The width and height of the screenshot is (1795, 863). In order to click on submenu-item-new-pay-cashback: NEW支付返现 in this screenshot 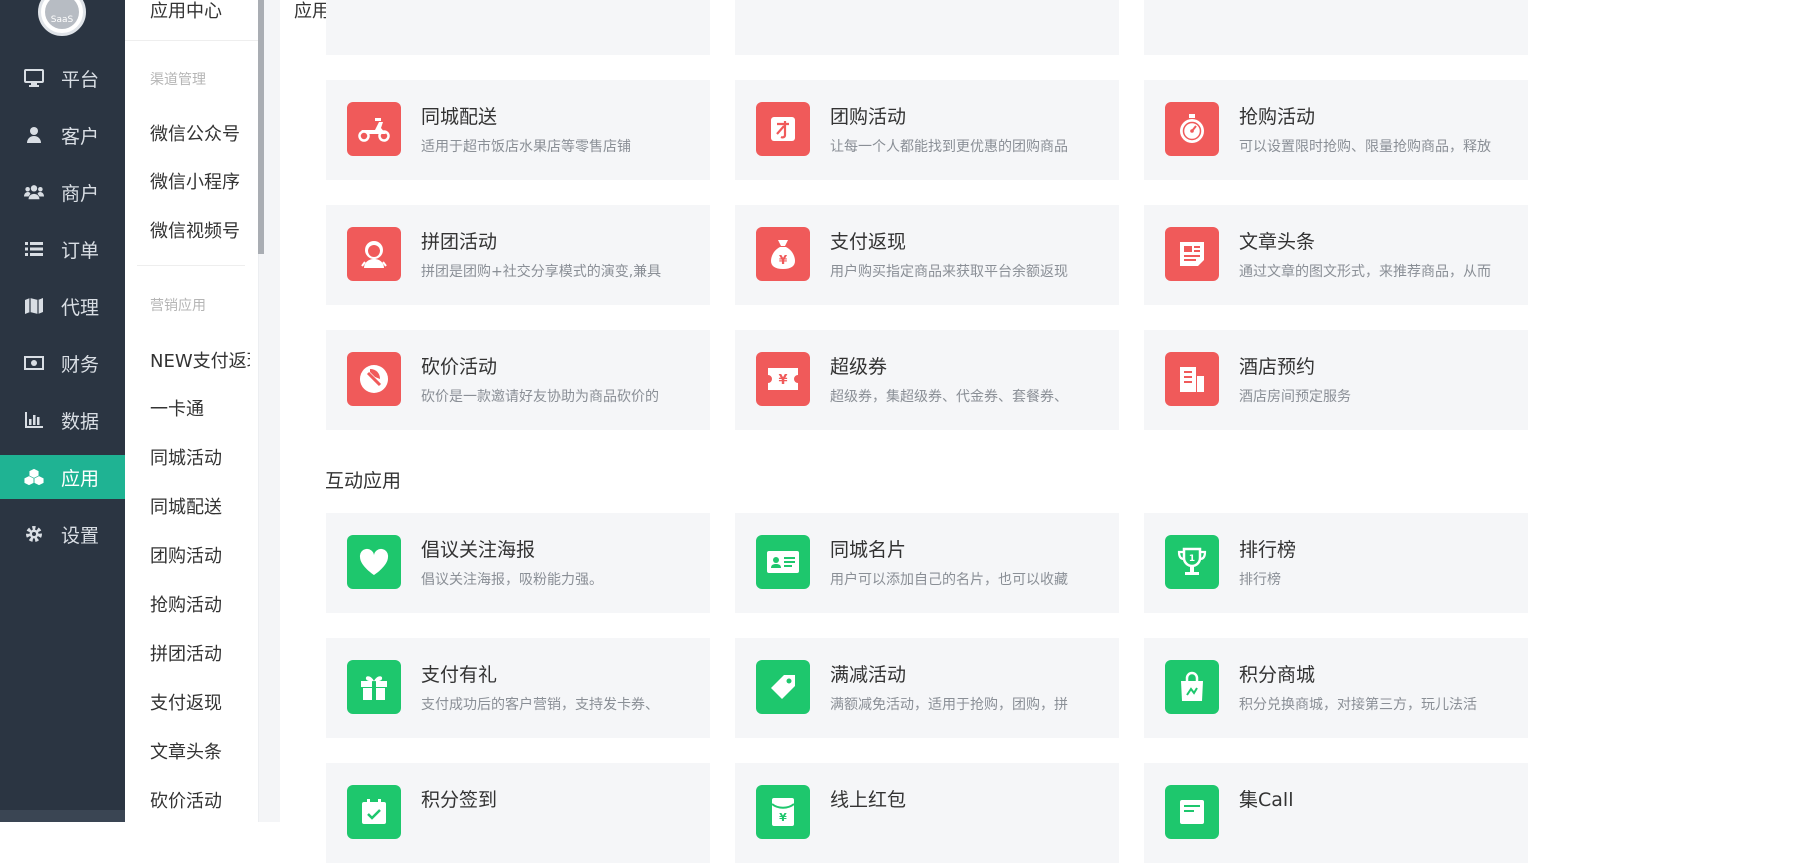, I will do `click(200, 360)`.